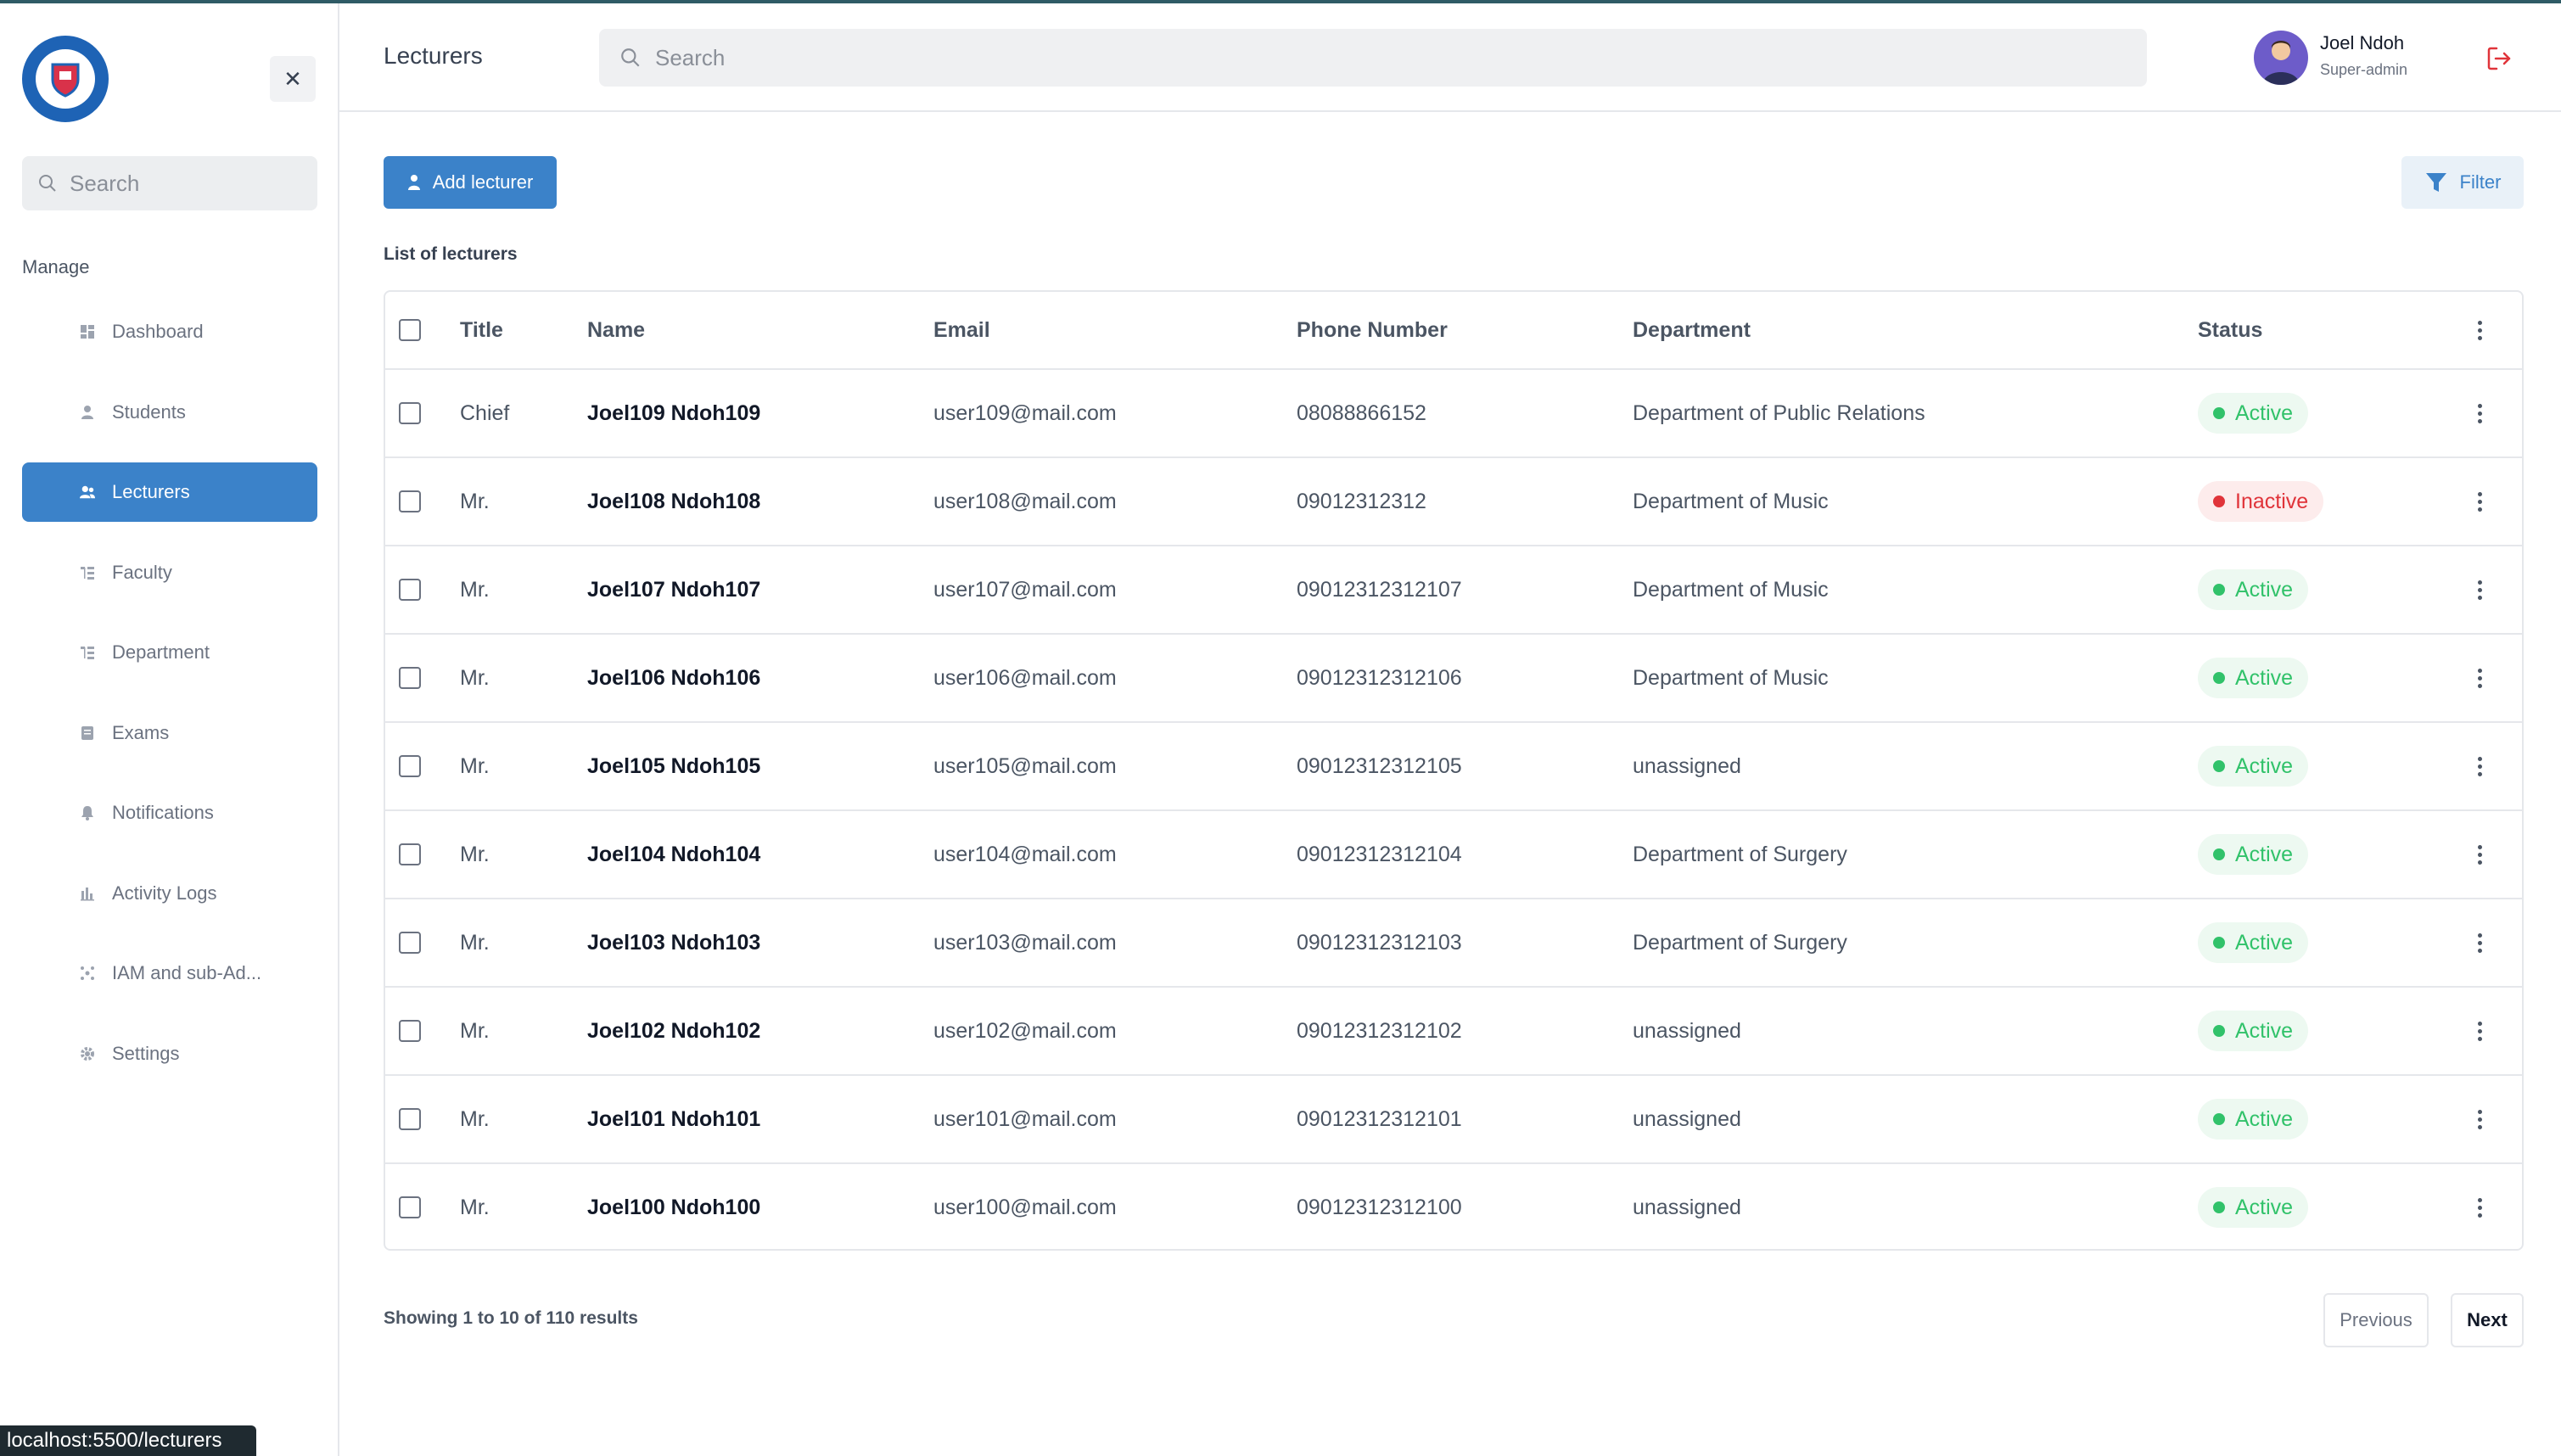 The image size is (2561, 1456). Describe the element at coordinates (163, 813) in the screenshot. I see `sidebar-item-label: Notifications` at that location.